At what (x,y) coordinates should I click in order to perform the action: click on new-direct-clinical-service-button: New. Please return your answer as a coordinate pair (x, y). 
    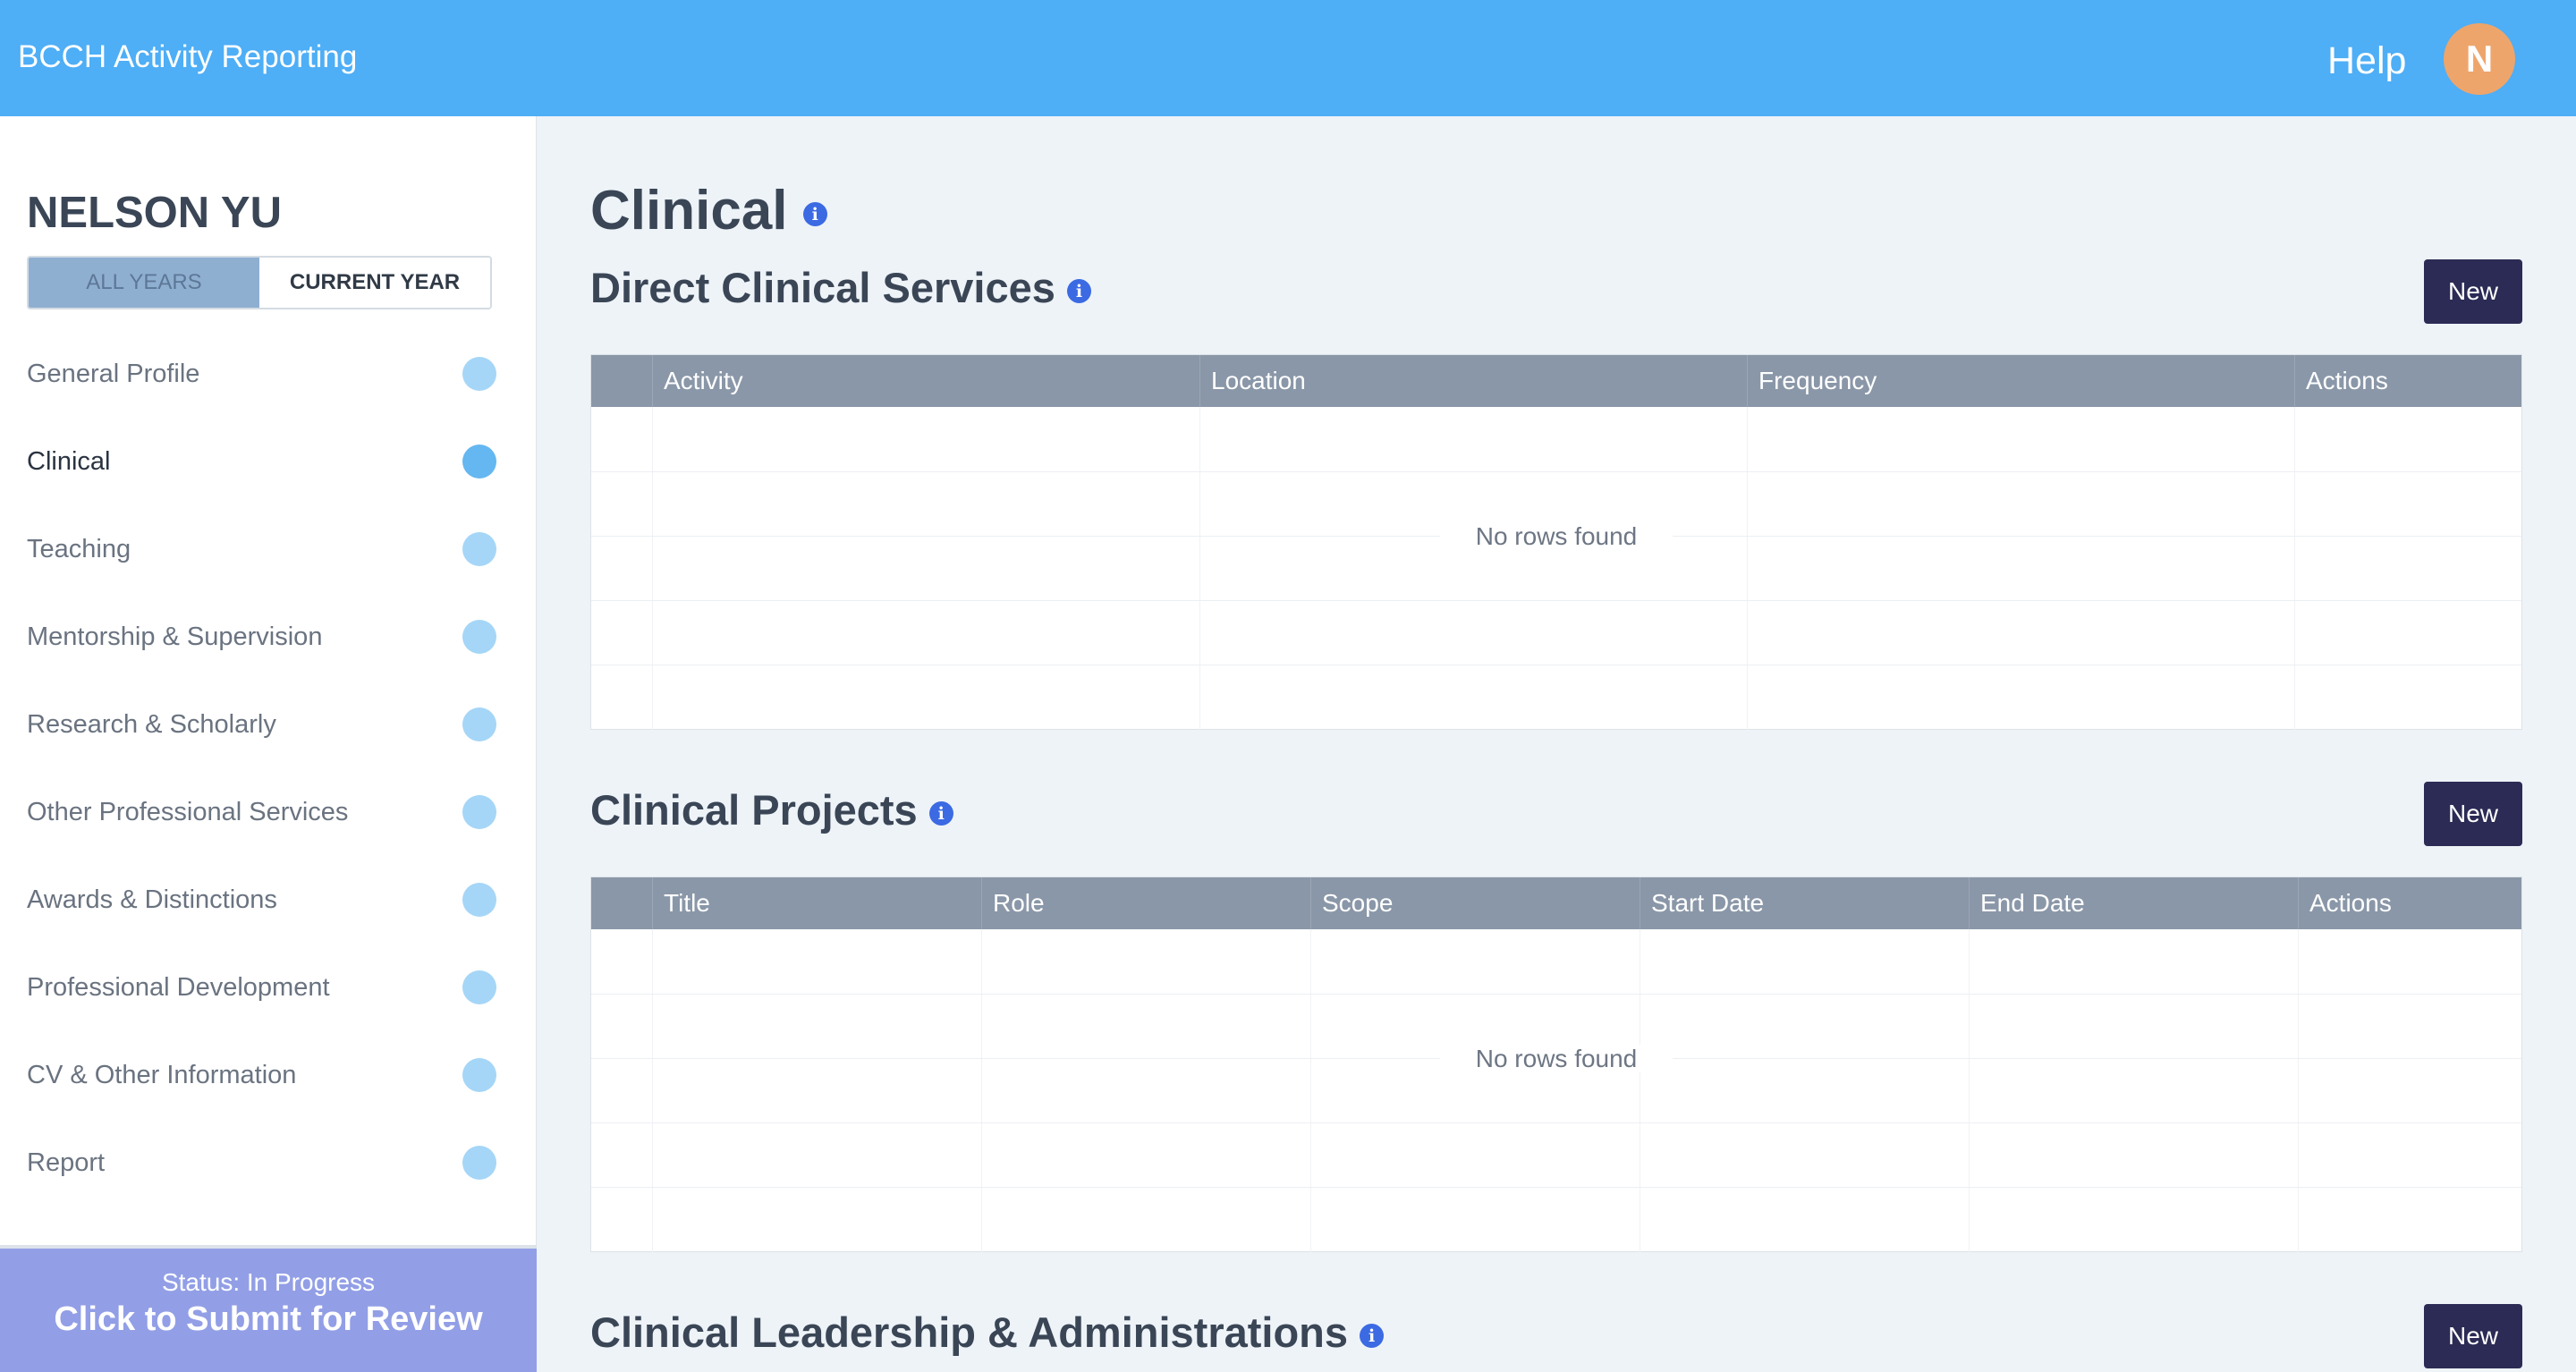
    Looking at the image, I should click on (2473, 291).